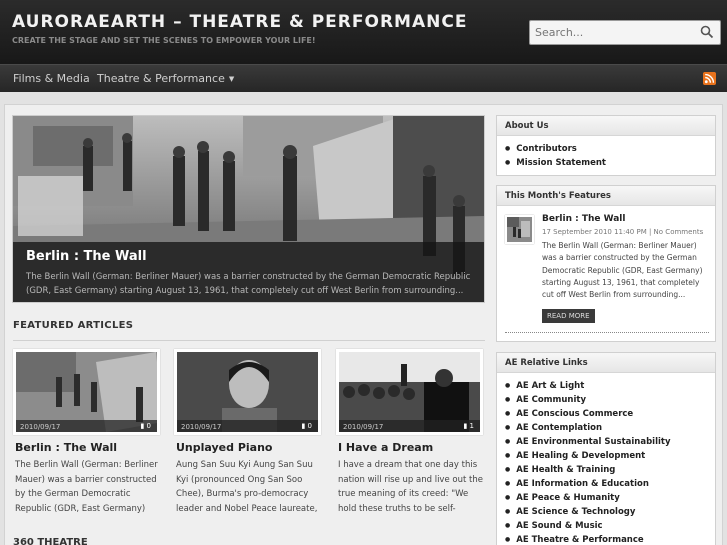  I want to click on nav-item-label: Films & Media, so click(51, 78).